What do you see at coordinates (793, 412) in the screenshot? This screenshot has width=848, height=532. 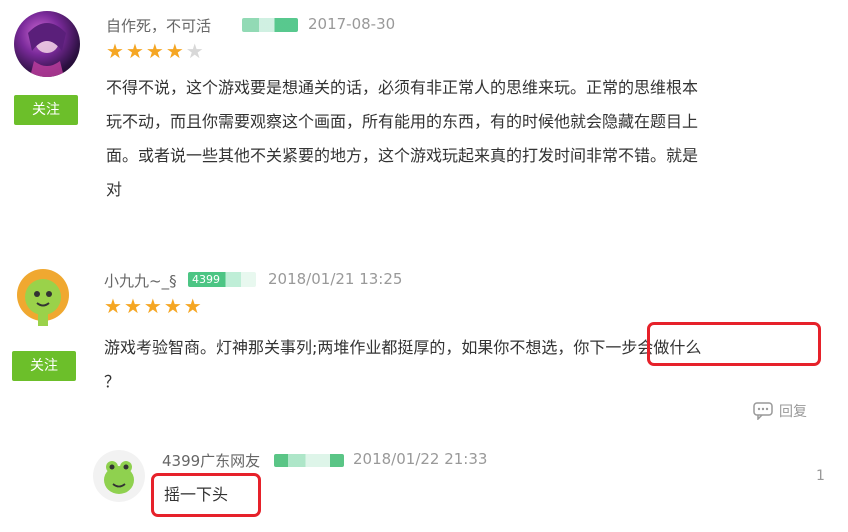 I see `reply-label: 回复` at bounding box center [793, 412].